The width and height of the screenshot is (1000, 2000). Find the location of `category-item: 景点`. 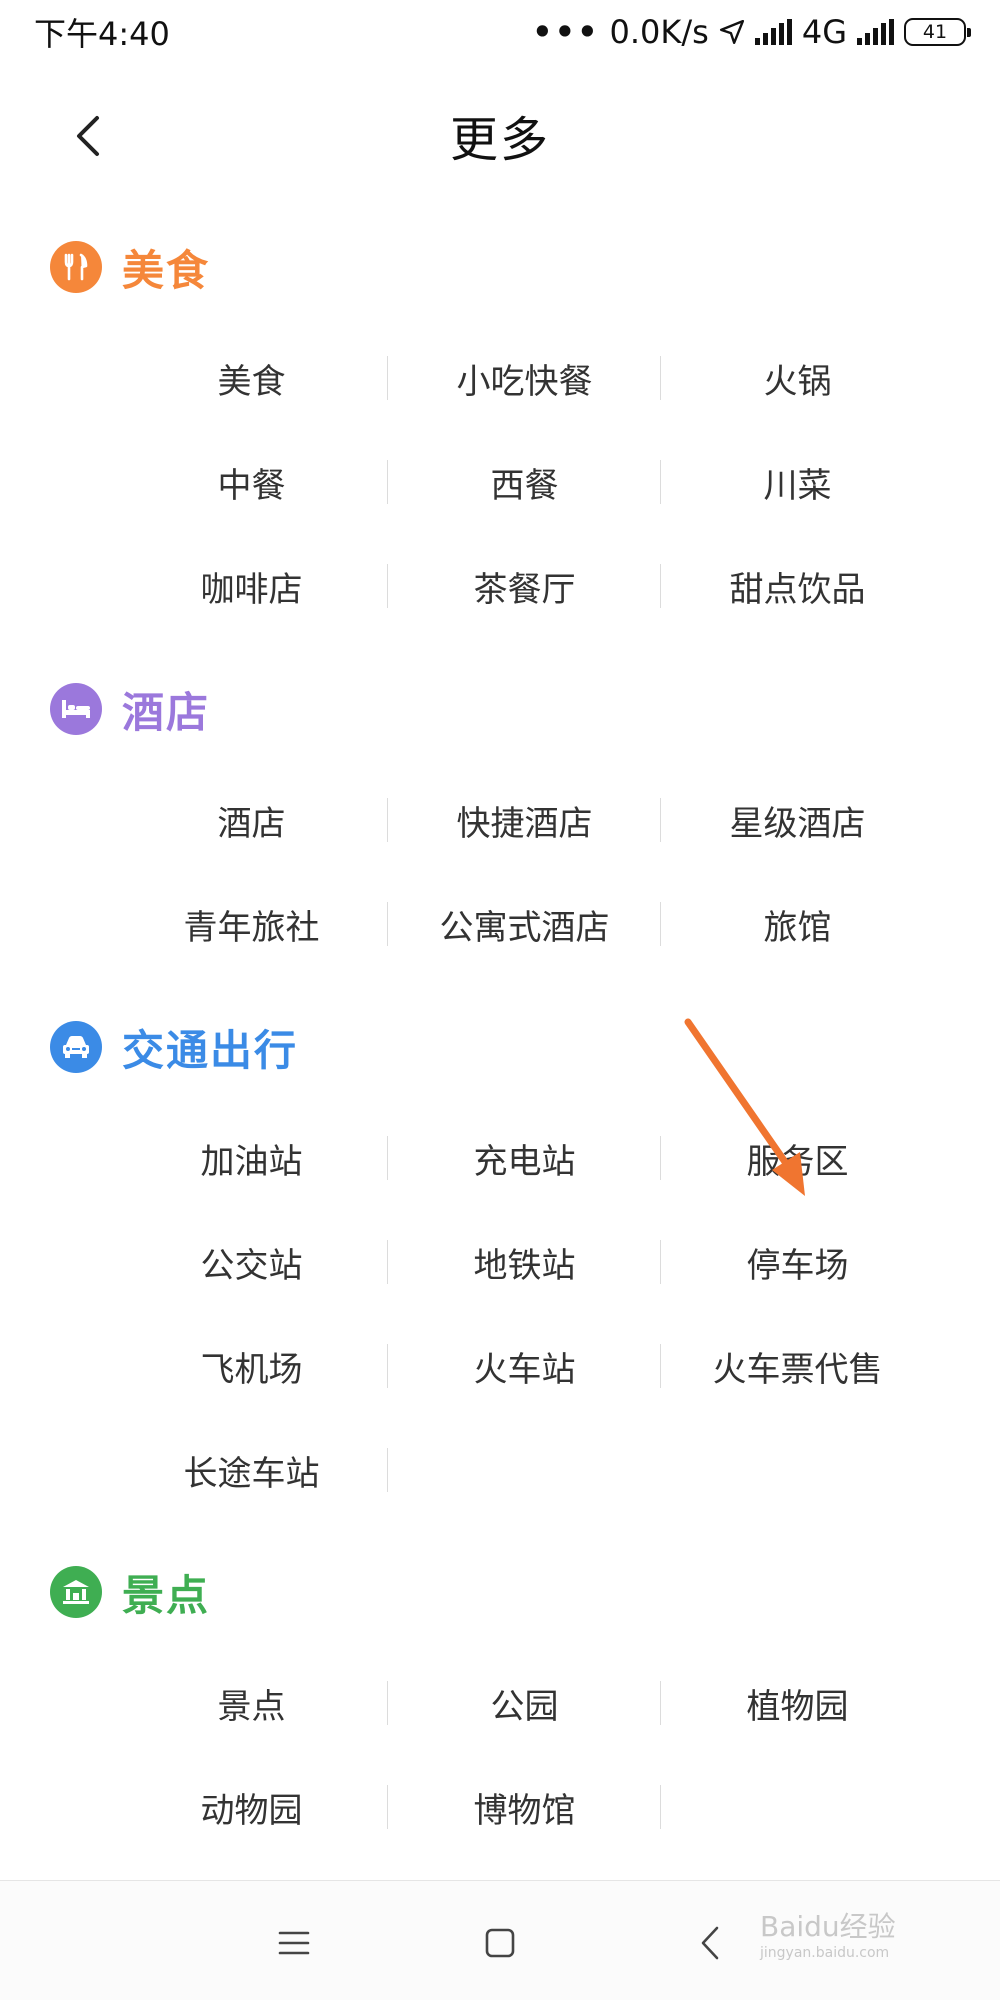

category-item: 景点 is located at coordinates (251, 1704).